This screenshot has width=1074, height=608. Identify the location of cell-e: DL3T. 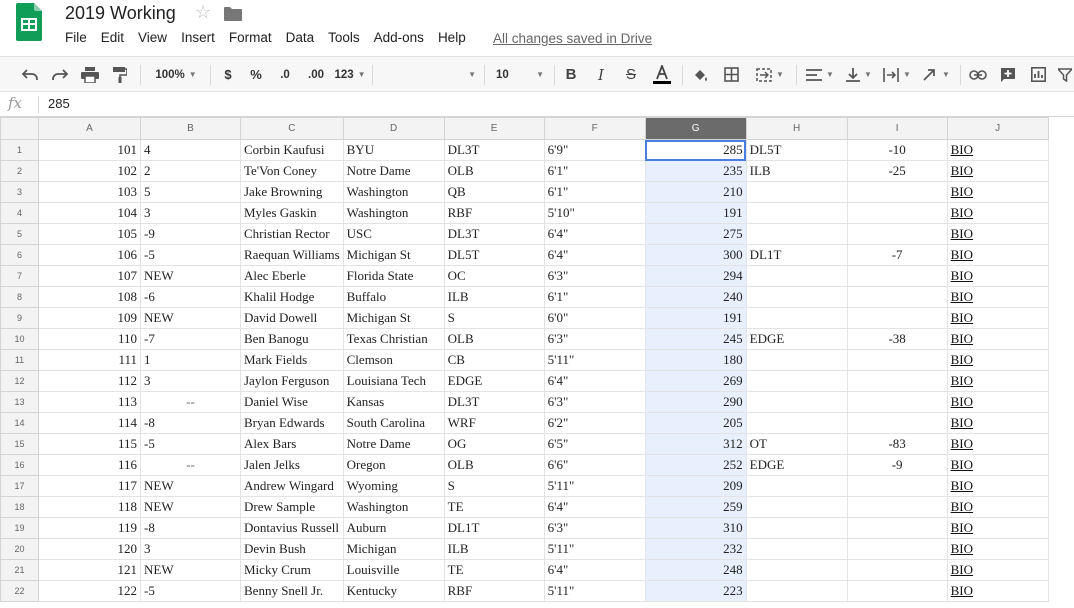
(494, 150).